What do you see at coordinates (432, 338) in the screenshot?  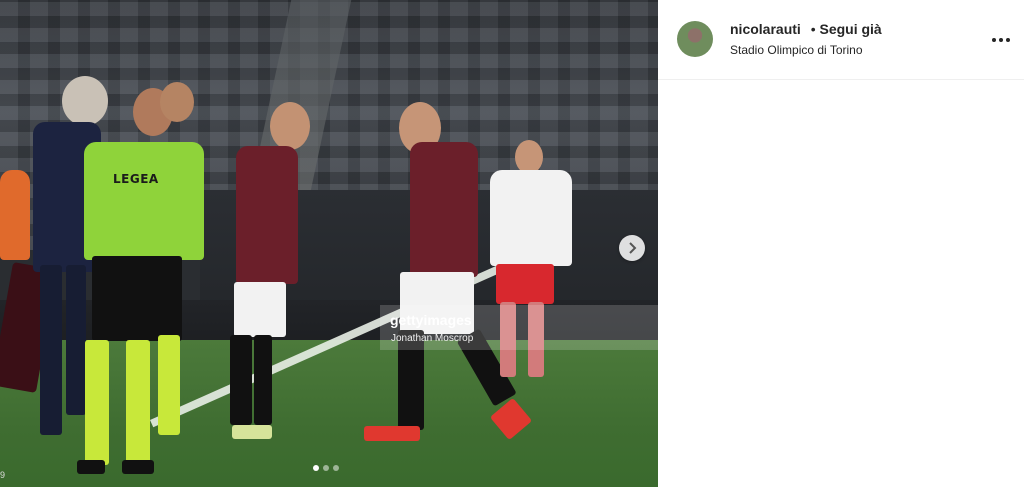 I see `watermark-credit: Jonathan Moscrop` at bounding box center [432, 338].